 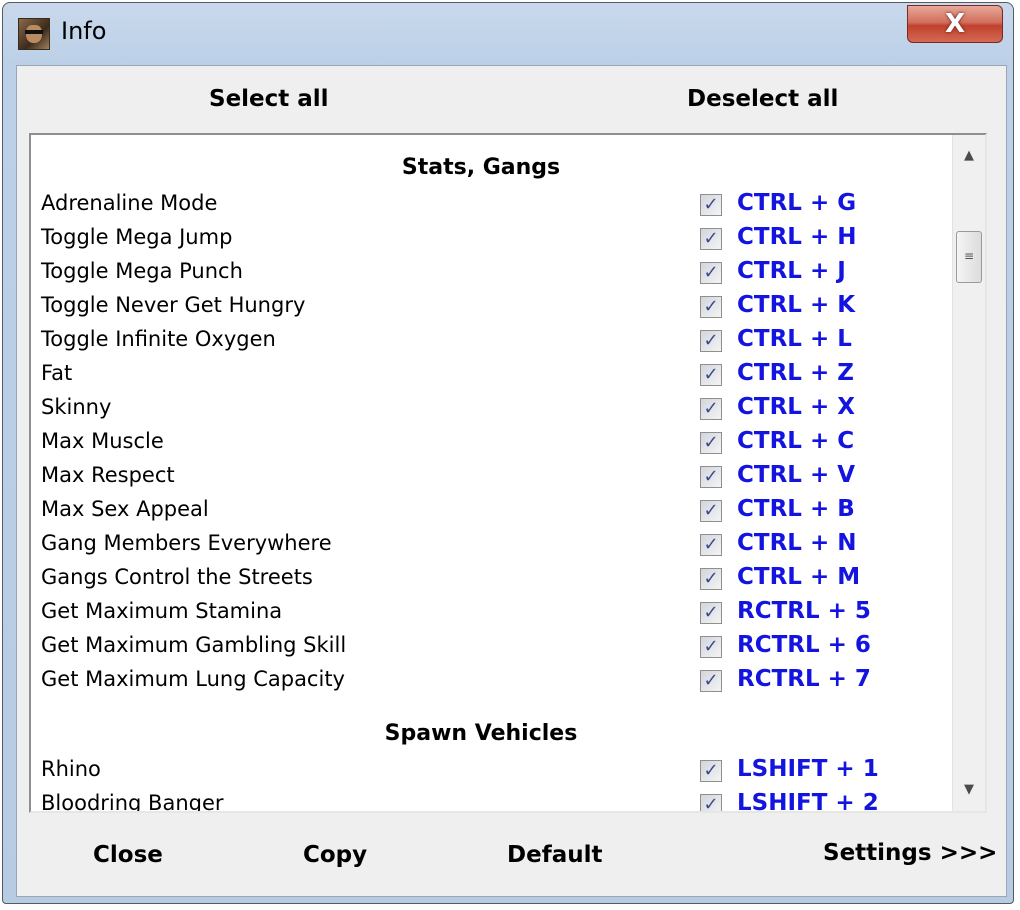 What do you see at coordinates (969, 257) in the screenshot?
I see `scroll-thumb: ≡` at bounding box center [969, 257].